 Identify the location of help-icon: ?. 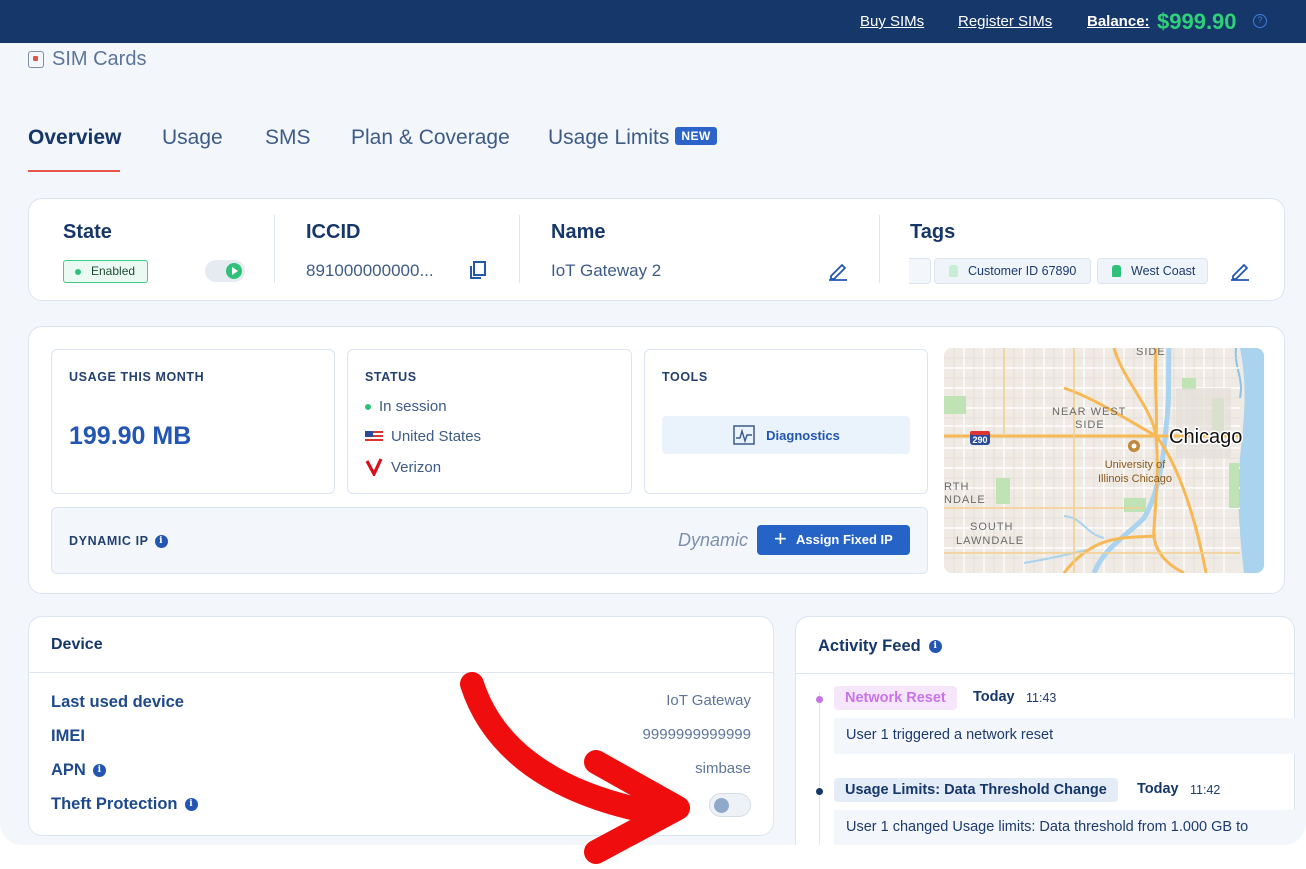
(1260, 21).